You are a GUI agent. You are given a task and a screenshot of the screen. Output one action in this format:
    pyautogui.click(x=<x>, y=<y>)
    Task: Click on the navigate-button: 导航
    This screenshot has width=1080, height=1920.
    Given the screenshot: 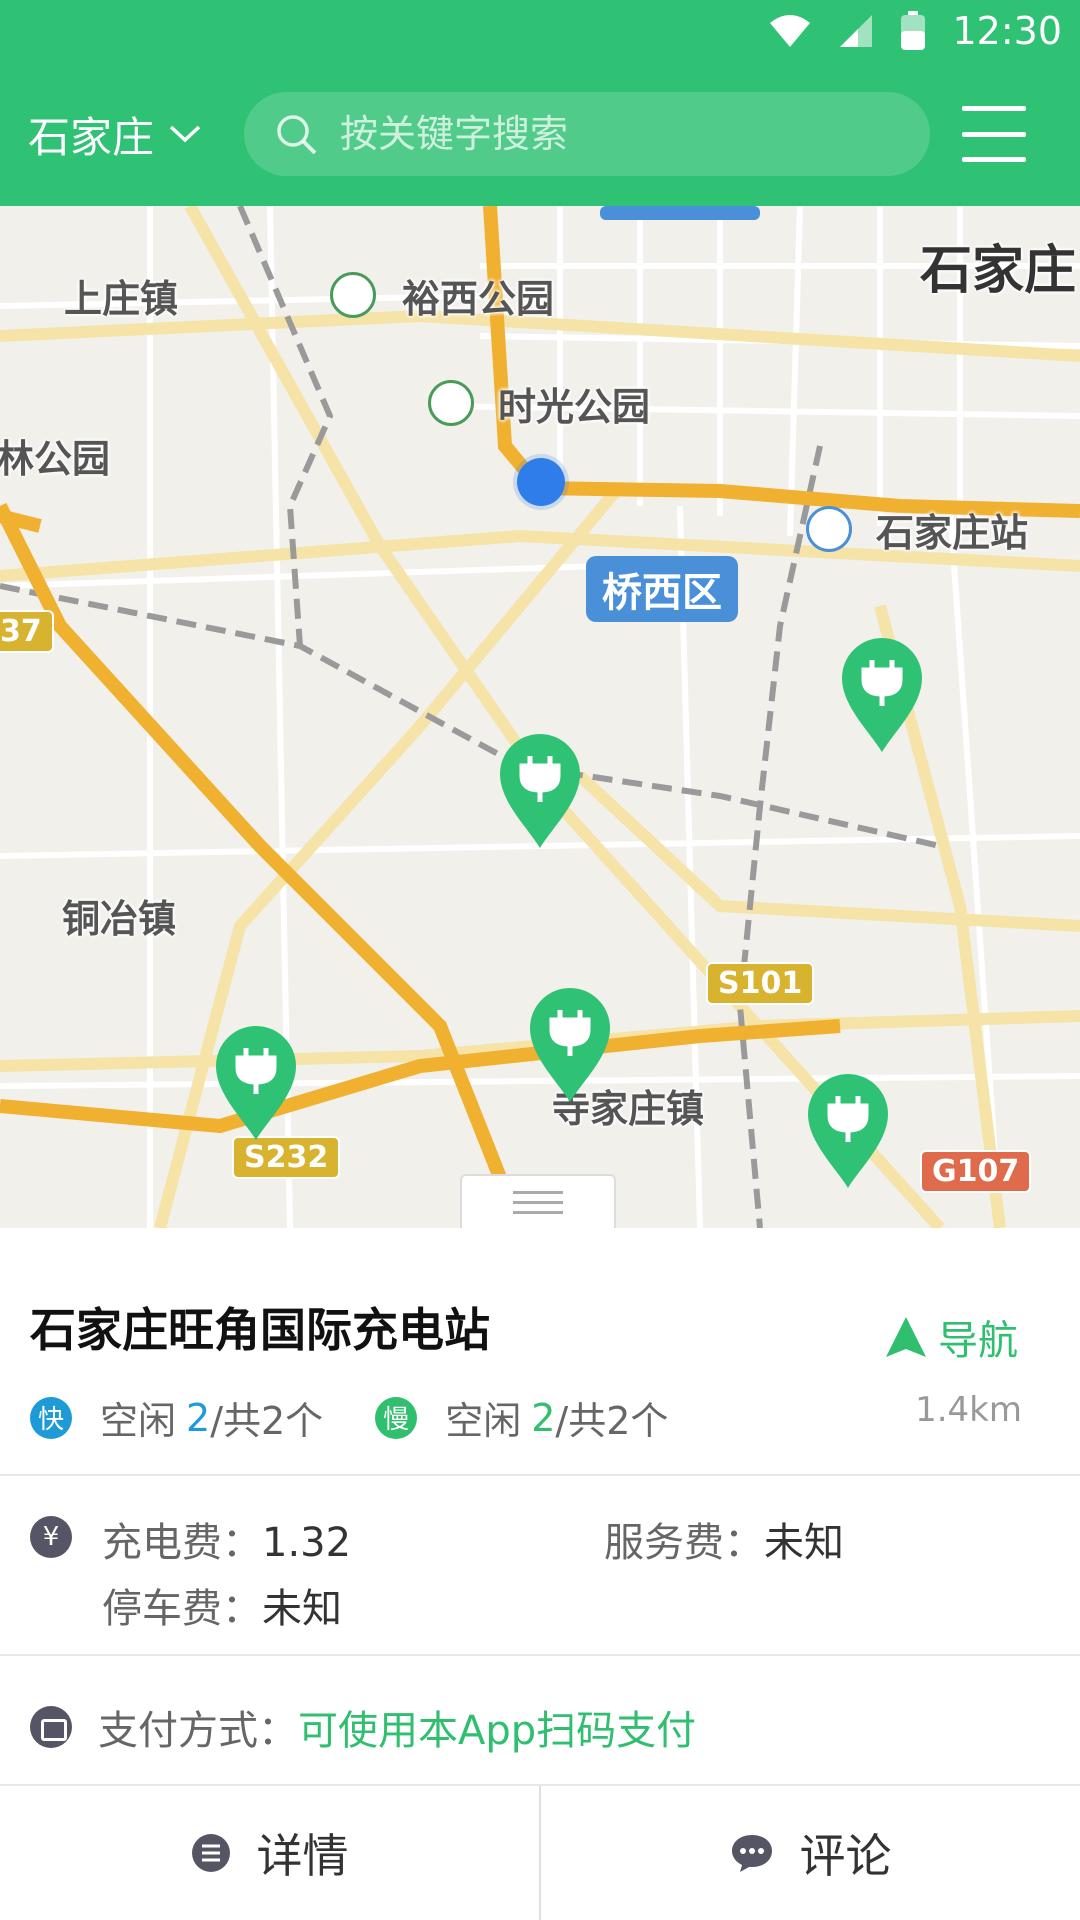 What is the action you would take?
    pyautogui.click(x=951, y=1337)
    